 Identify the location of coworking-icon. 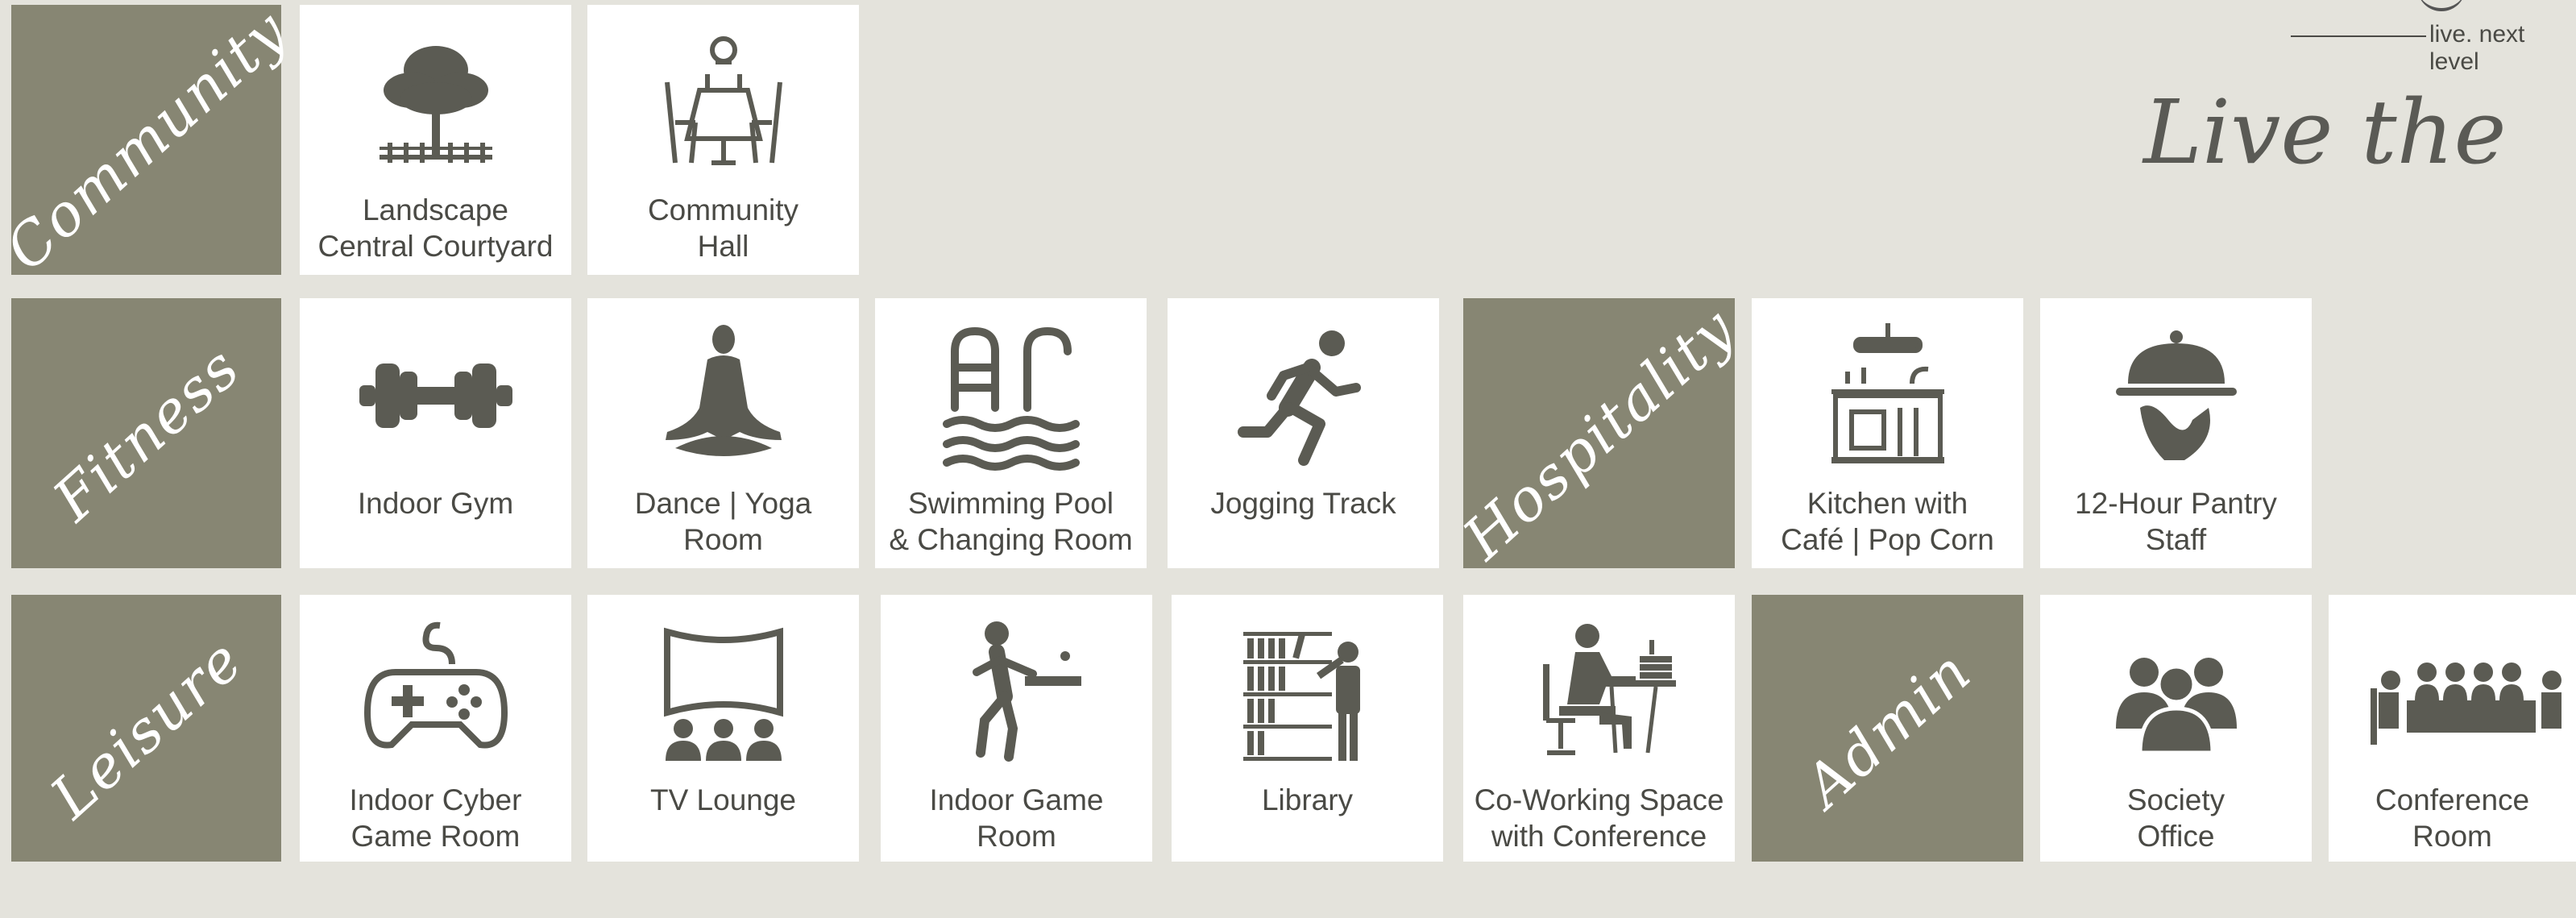
(1599, 692).